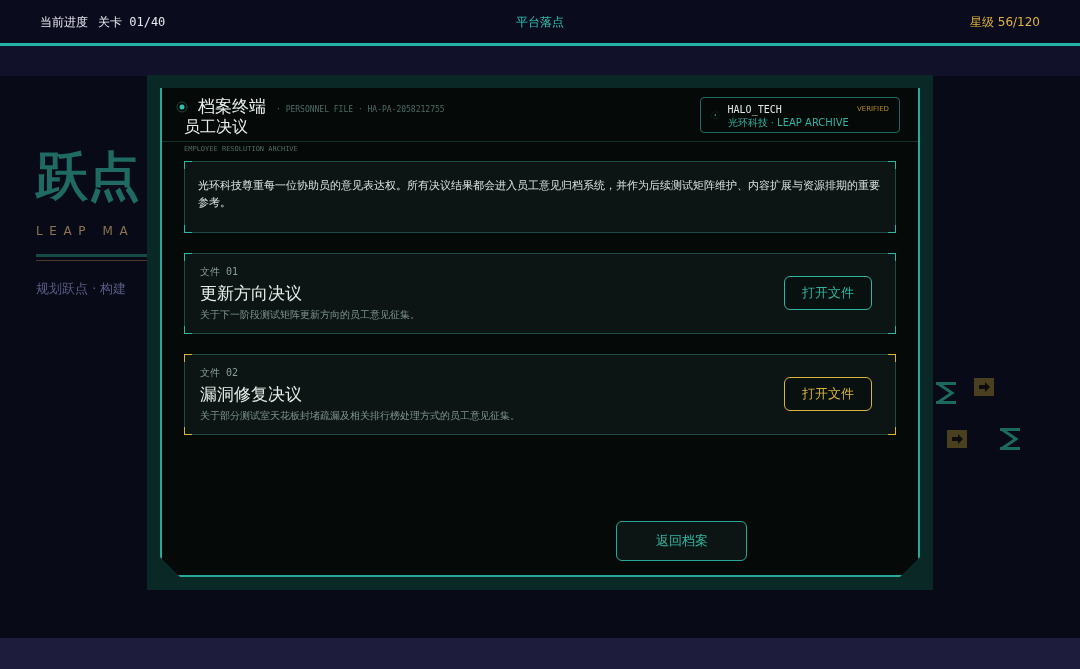 The height and width of the screenshot is (669, 1080). I want to click on company-subtitle: 光环科技 · LEAP ARCHIVE, so click(788, 122).